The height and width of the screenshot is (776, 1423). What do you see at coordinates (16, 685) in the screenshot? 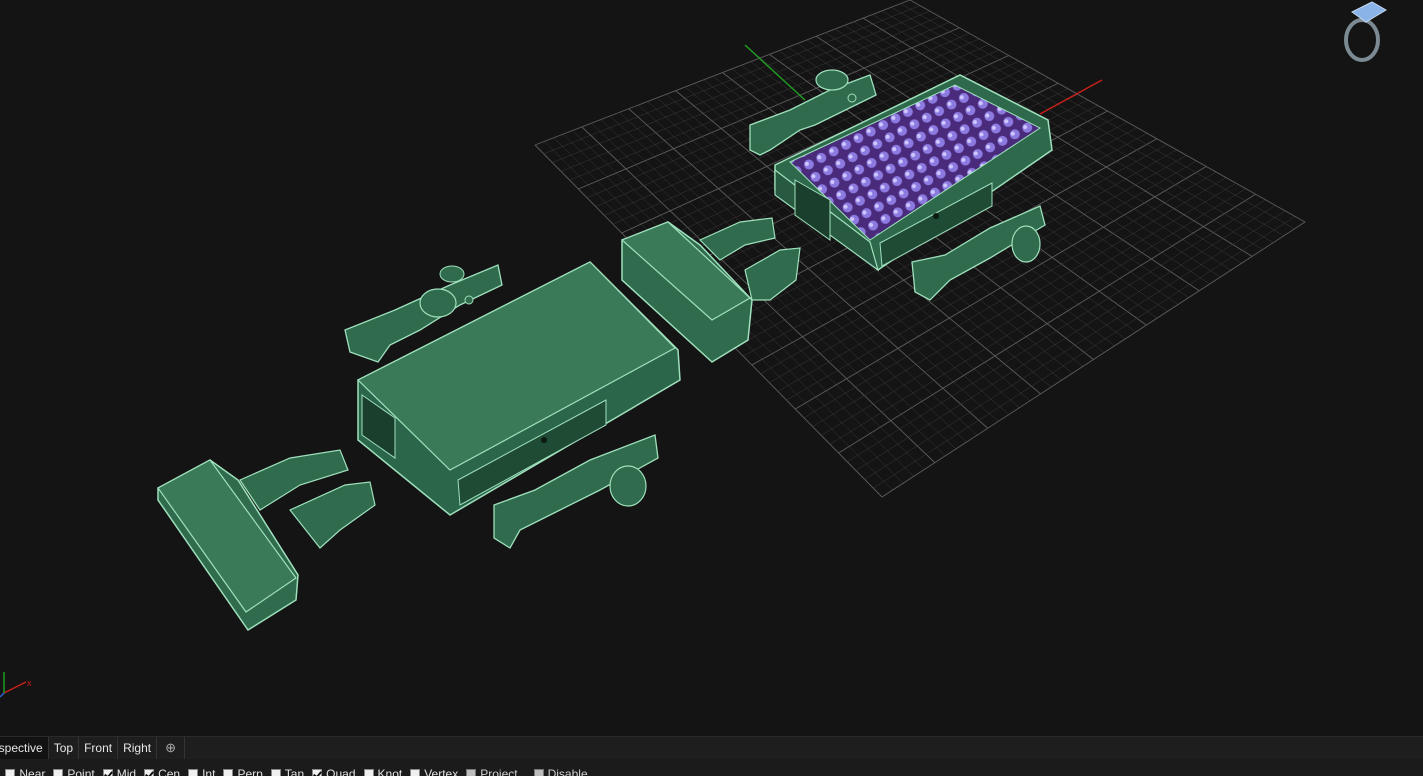
I see `world-axes-icon: x` at bounding box center [16, 685].